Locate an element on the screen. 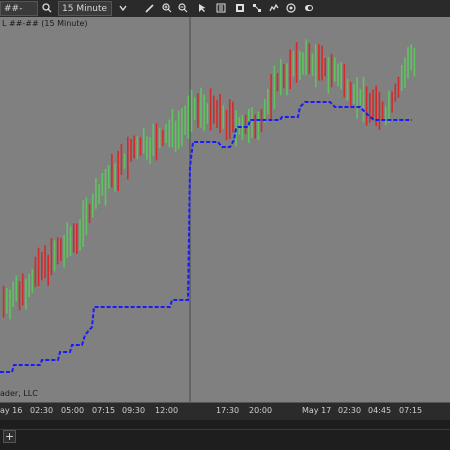 This screenshot has width=450, height=450. toggle-button is located at coordinates (309, 8).